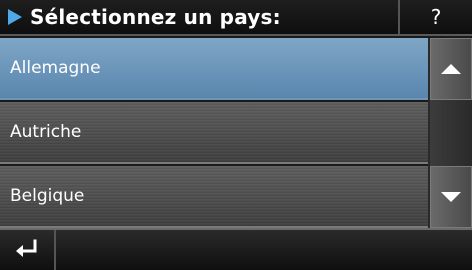 The image size is (472, 270). Describe the element at coordinates (46, 132) in the screenshot. I see `list-item-label: Autriche` at that location.